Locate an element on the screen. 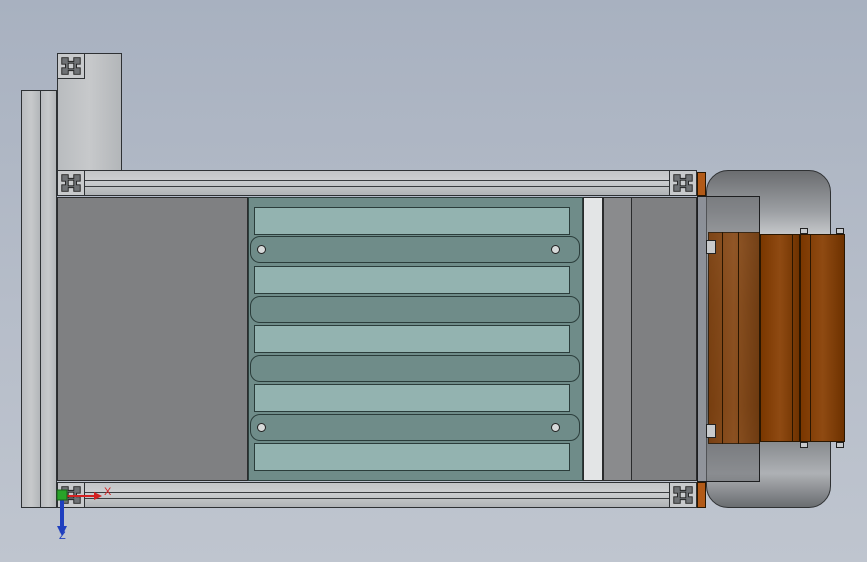  right-cover-plate is located at coordinates (664, 339).